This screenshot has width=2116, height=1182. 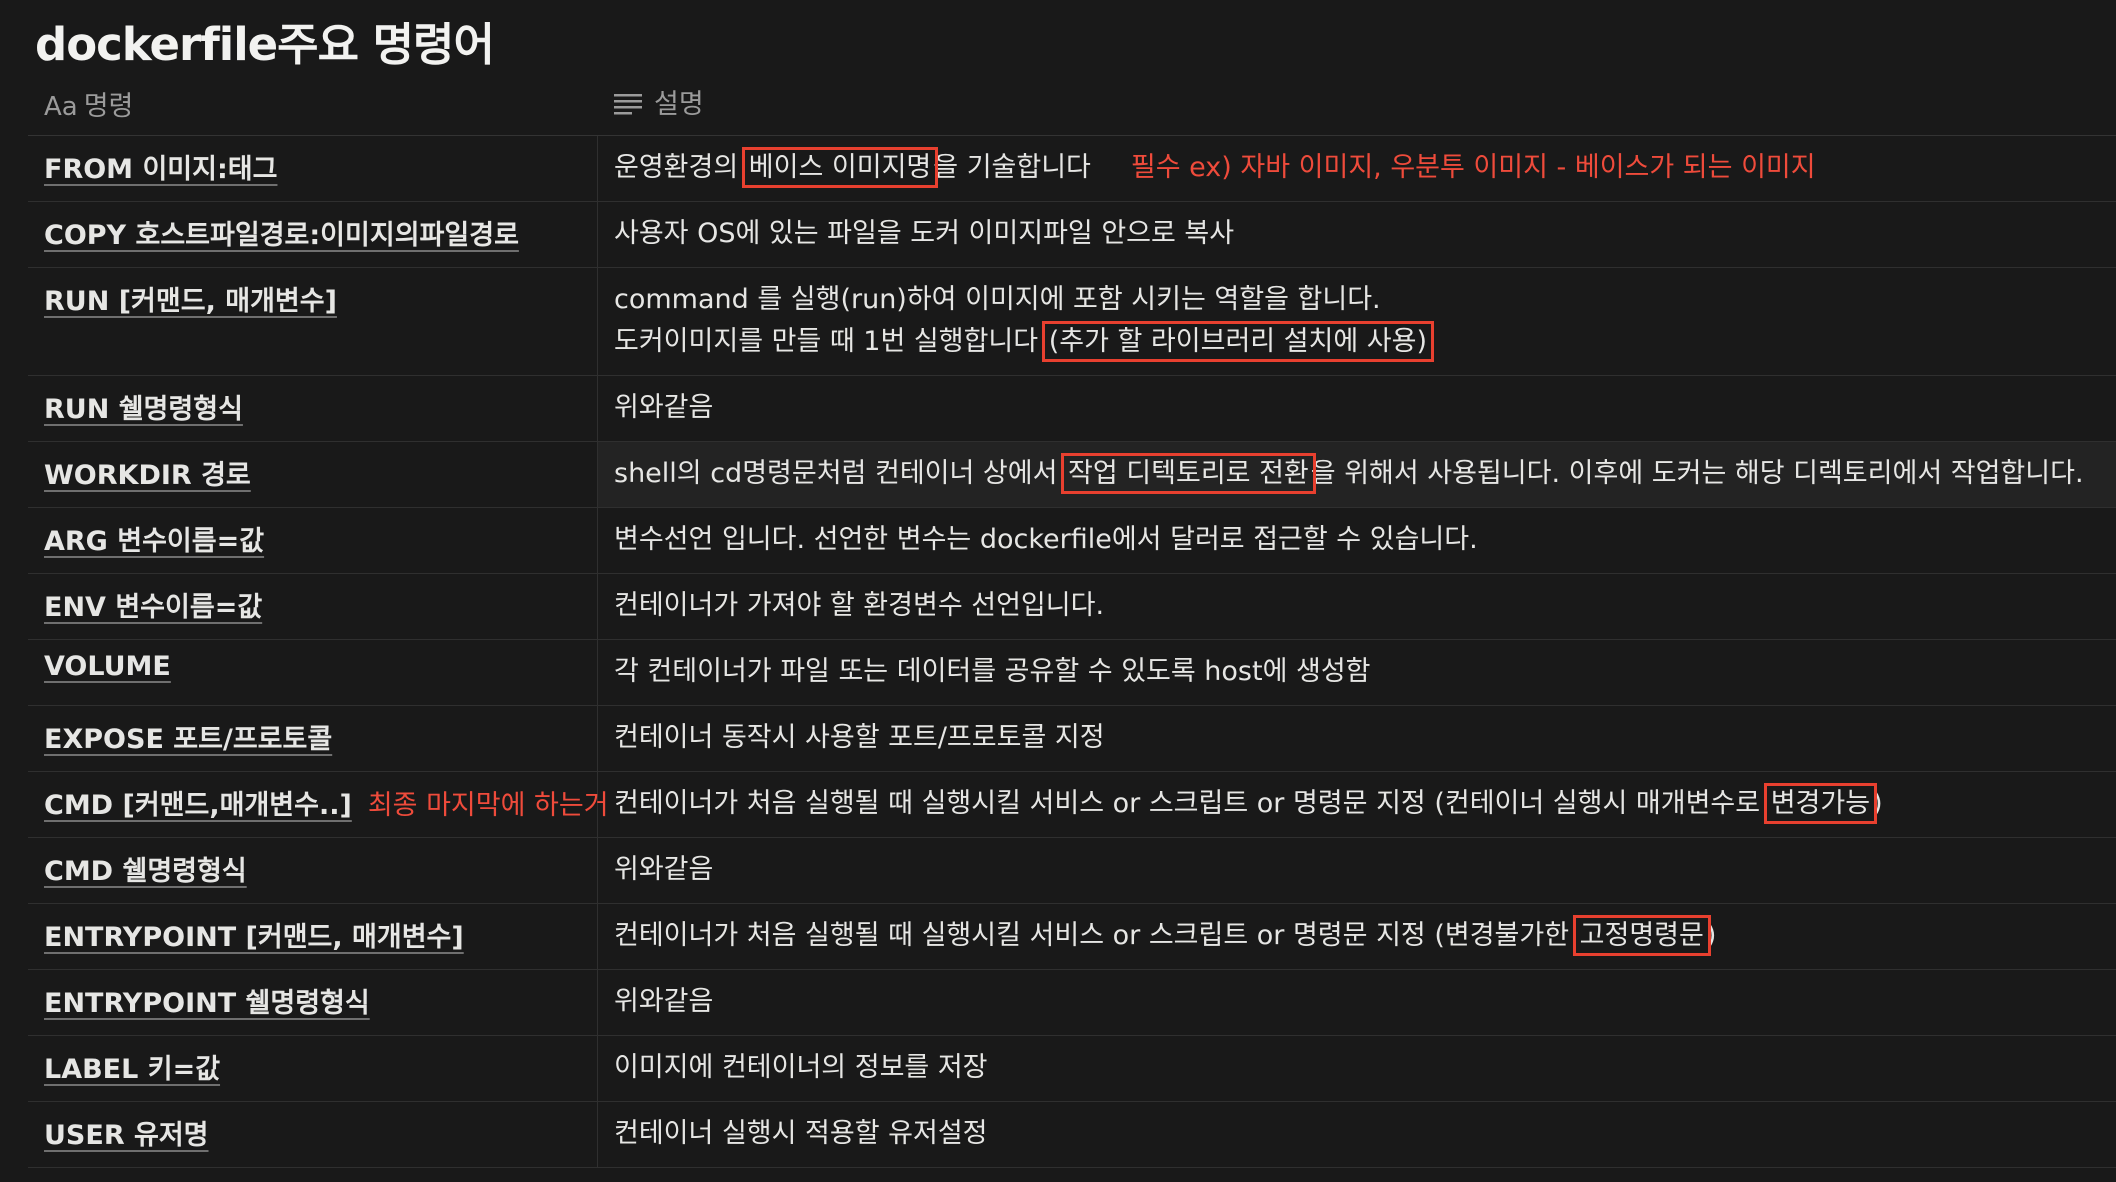 I want to click on table-row: USER 유저명 컨테이너 실행시 적용할 유저설정, so click(x=1072, y=1135).